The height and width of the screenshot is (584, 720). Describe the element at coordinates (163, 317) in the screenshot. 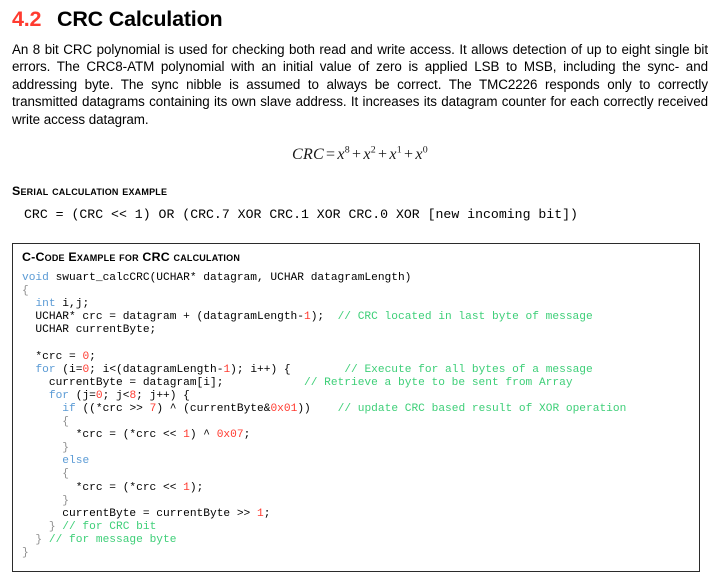

I see `code-token-plain: UCHAR* crc = datagram + (datagramLength-` at that location.